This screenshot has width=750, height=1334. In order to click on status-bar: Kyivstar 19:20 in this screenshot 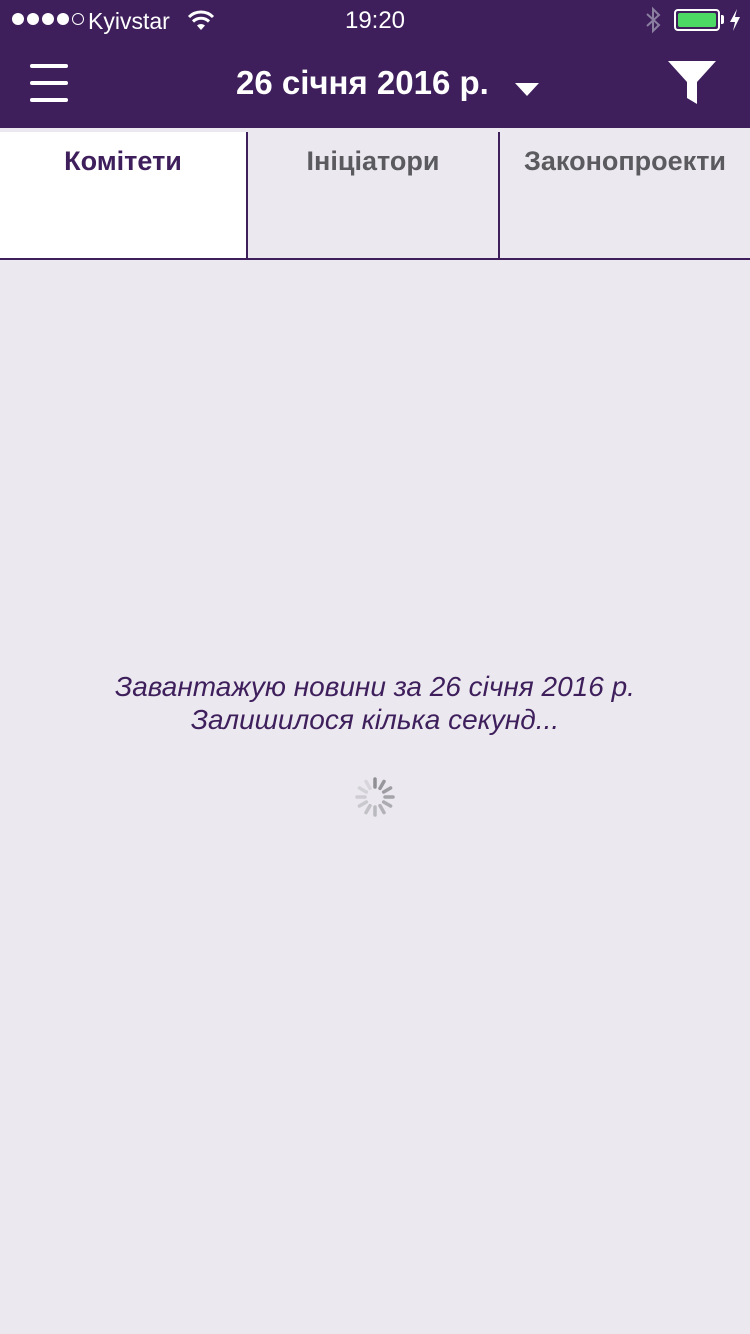, I will do `click(375, 20)`.